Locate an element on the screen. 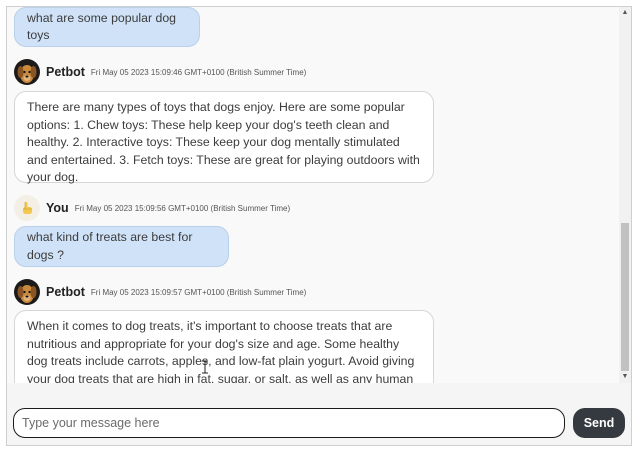  scrollbar-thumb is located at coordinates (625, 297).